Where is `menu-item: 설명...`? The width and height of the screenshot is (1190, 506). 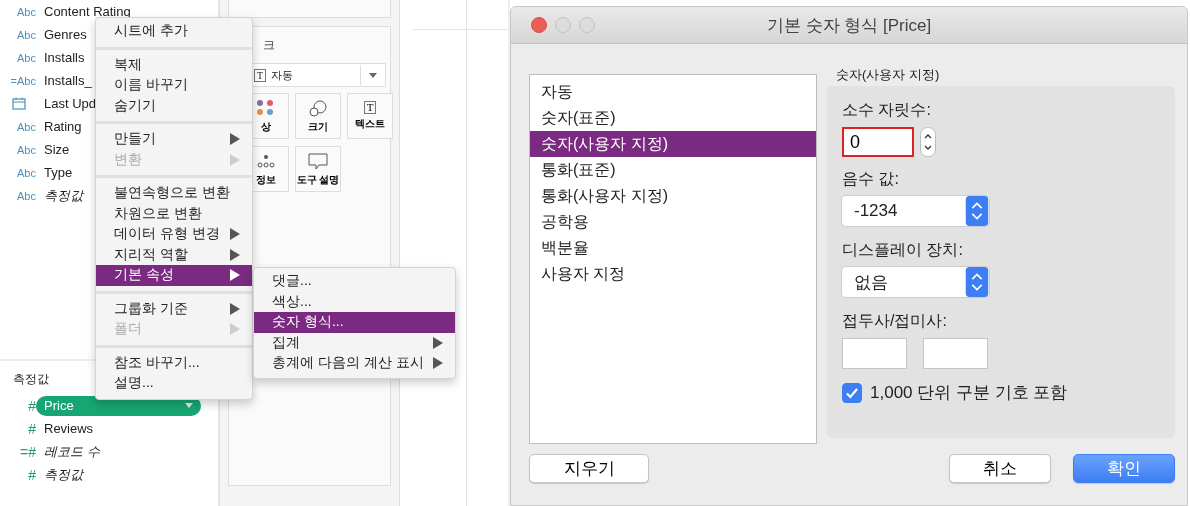
menu-item: 설명... is located at coordinates (174, 383).